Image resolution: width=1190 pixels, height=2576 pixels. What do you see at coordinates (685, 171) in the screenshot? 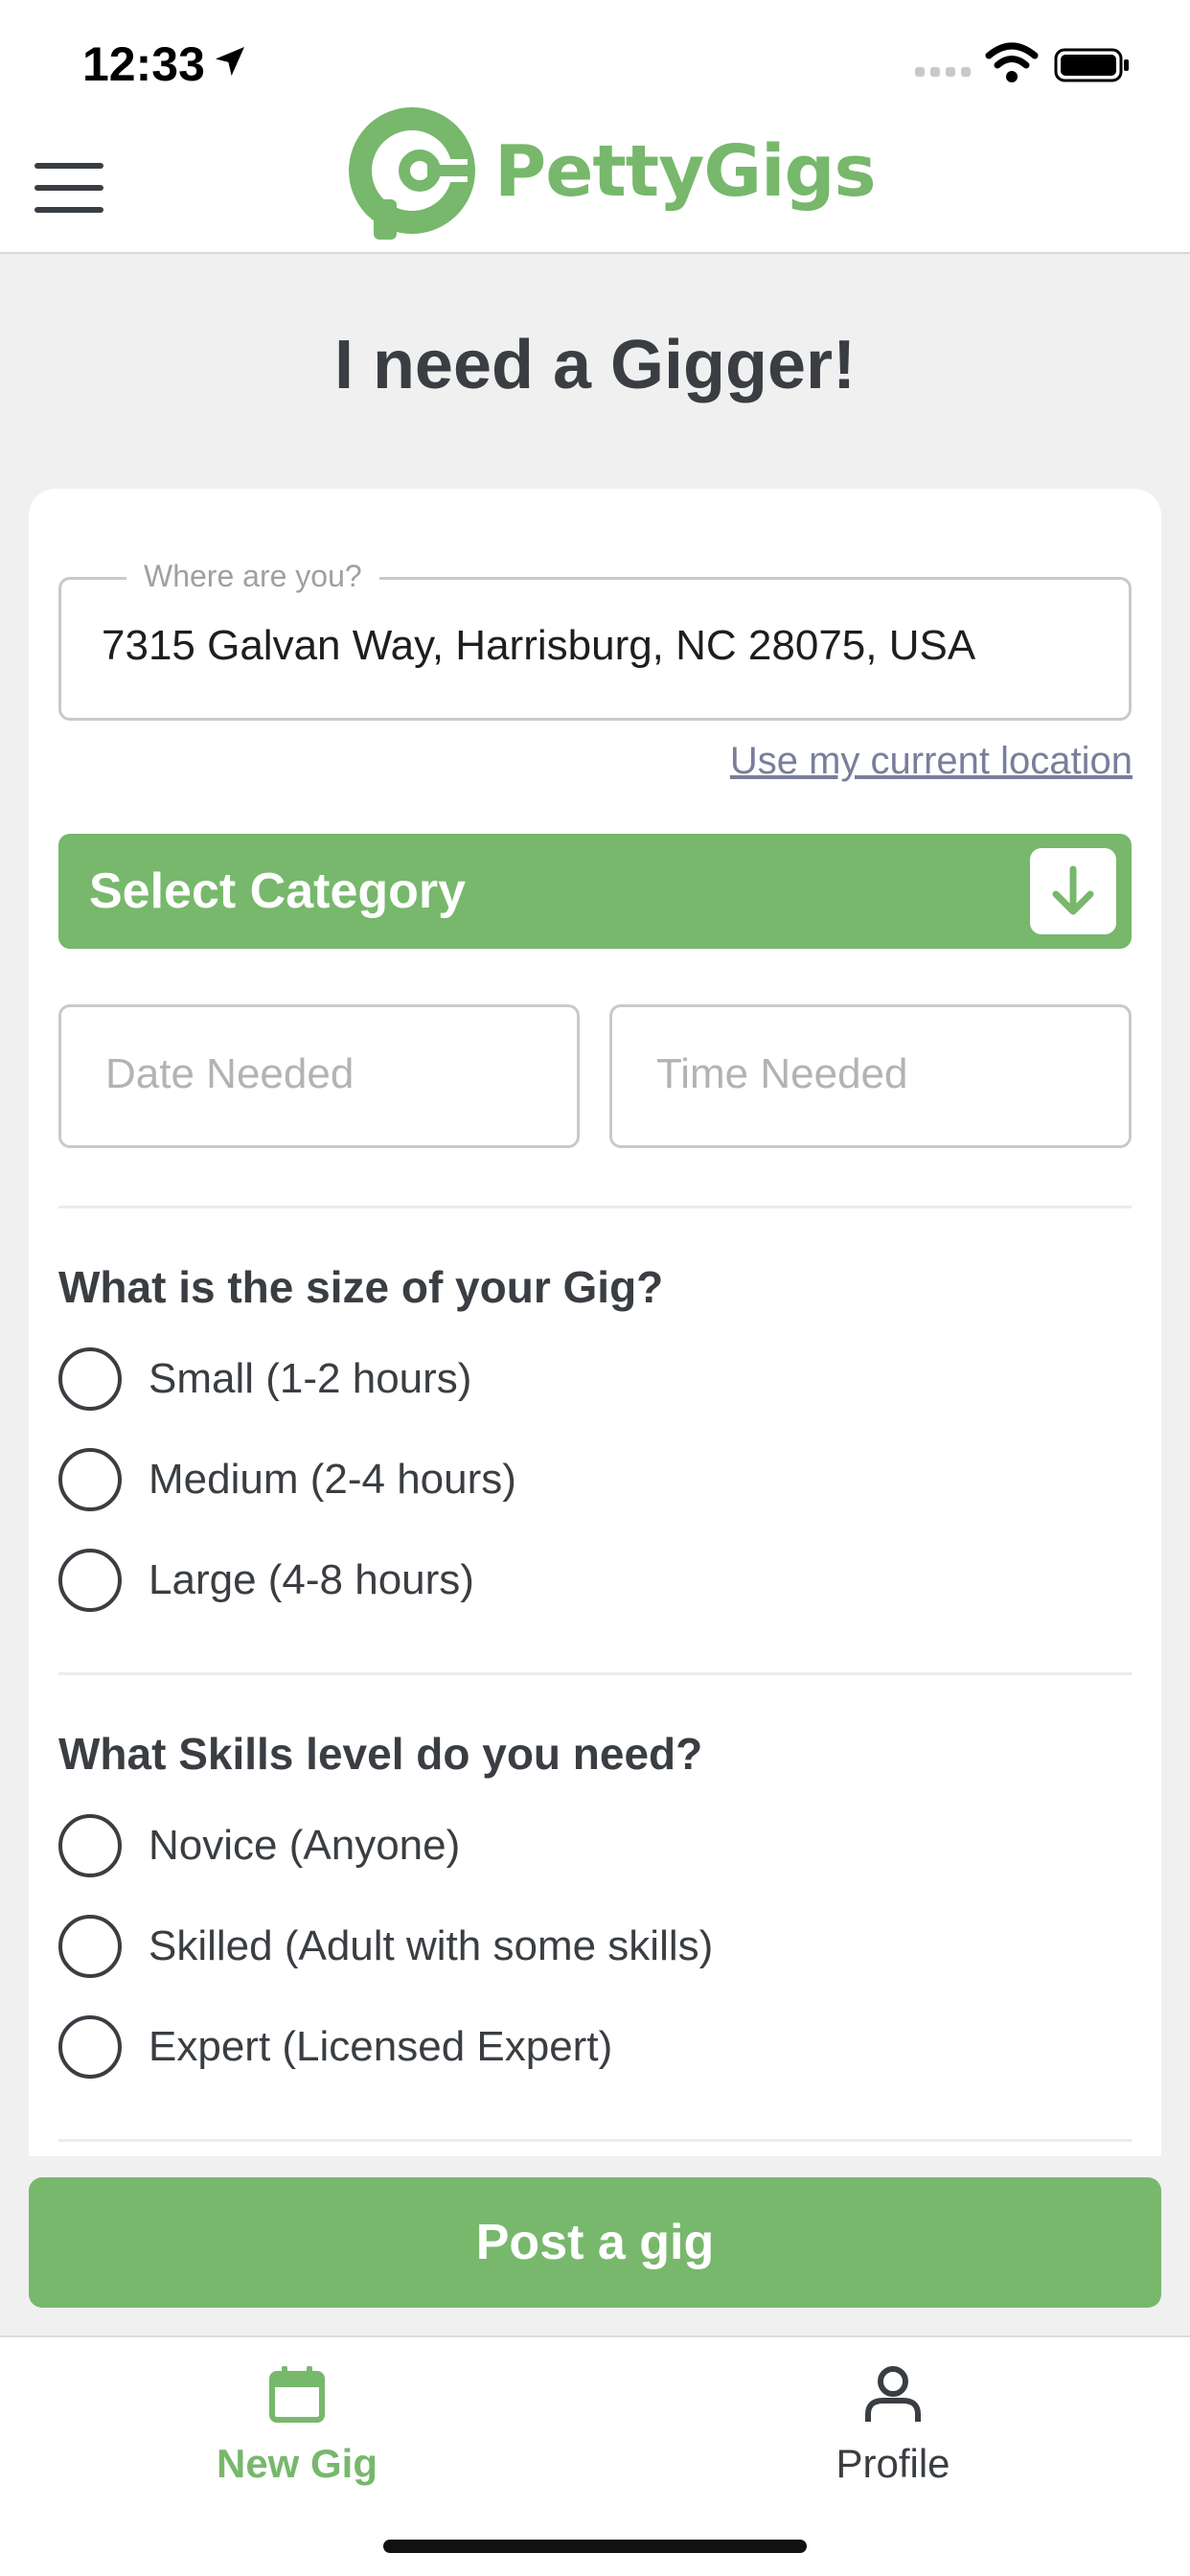
I see `logo-text: PettyGigs` at bounding box center [685, 171].